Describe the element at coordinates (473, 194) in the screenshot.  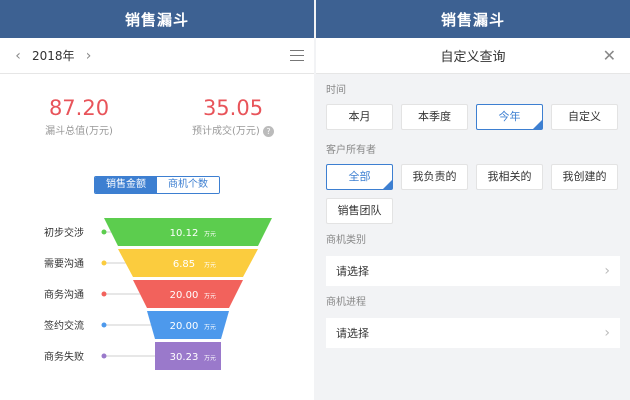
I see `owner-options: 全部 我负责的 我相关的 我创建的销售团队` at that location.